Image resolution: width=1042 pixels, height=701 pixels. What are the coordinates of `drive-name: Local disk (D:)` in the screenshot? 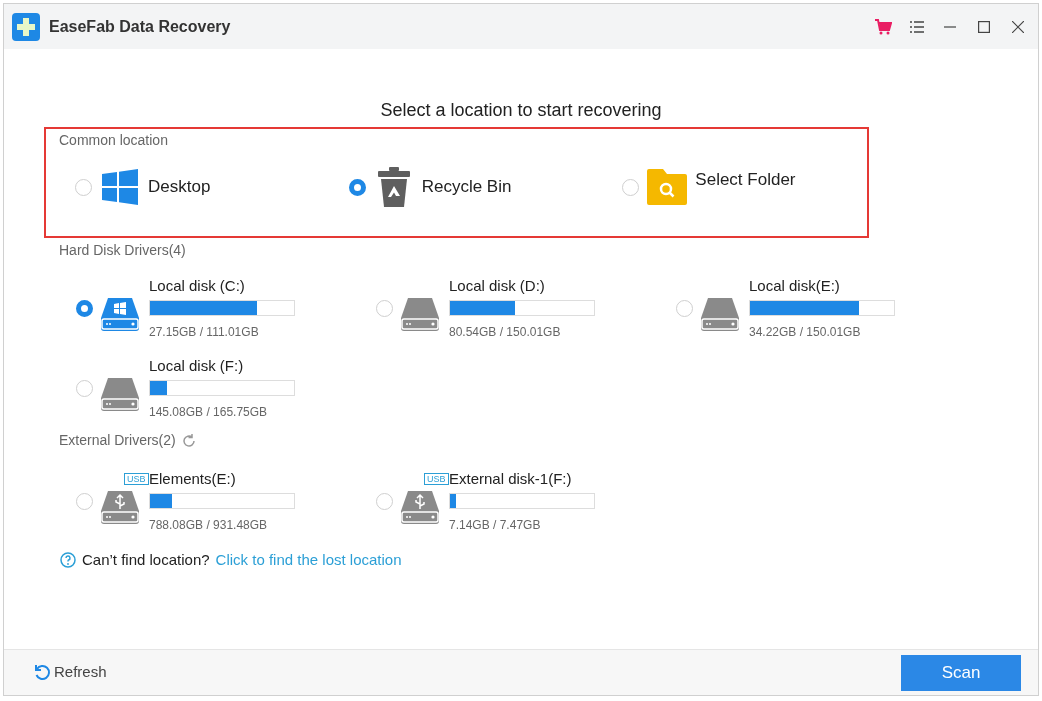 It's located at (497, 285).